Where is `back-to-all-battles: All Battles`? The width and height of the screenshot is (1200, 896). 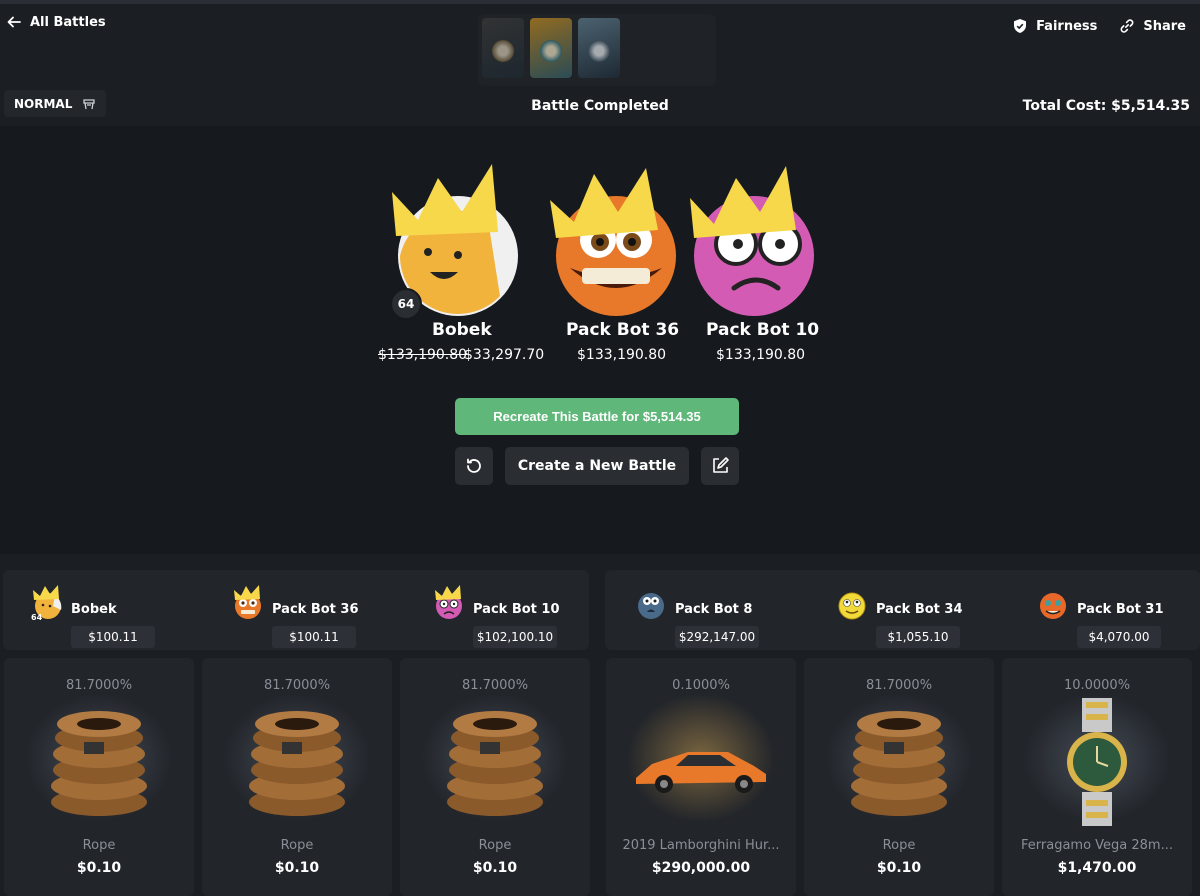
back-to-all-battles: All Battles is located at coordinates (56, 22).